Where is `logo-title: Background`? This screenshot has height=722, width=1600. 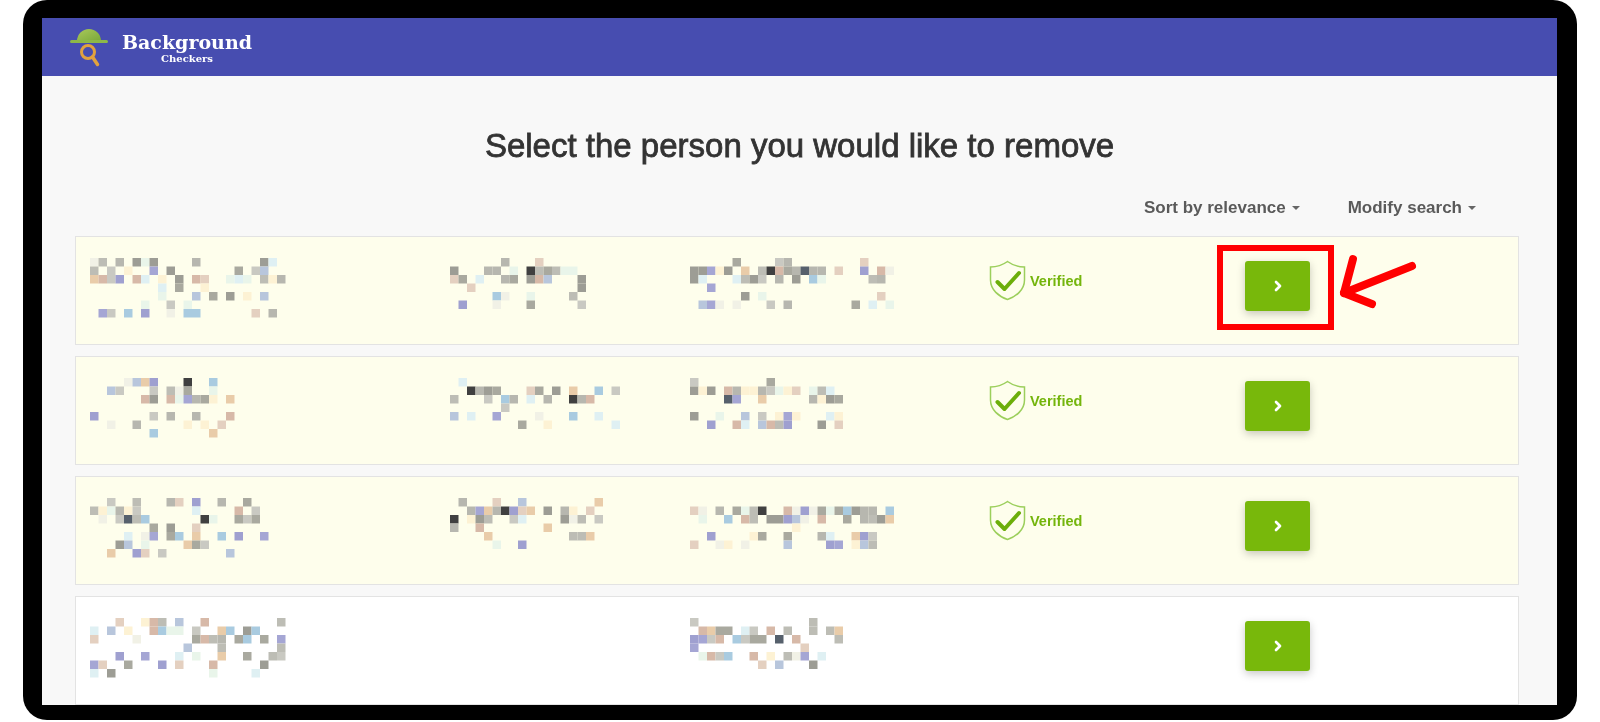 logo-title: Background is located at coordinates (187, 42).